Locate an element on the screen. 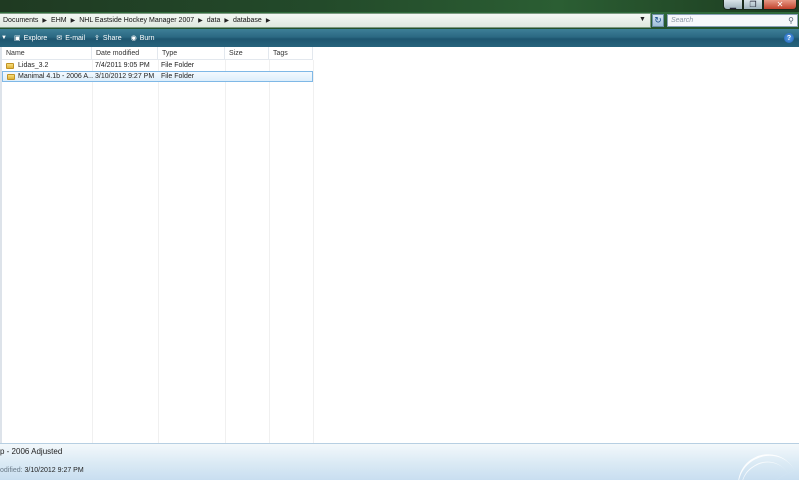 The width and height of the screenshot is (799, 480). column-header-name: Name is located at coordinates (47, 53).